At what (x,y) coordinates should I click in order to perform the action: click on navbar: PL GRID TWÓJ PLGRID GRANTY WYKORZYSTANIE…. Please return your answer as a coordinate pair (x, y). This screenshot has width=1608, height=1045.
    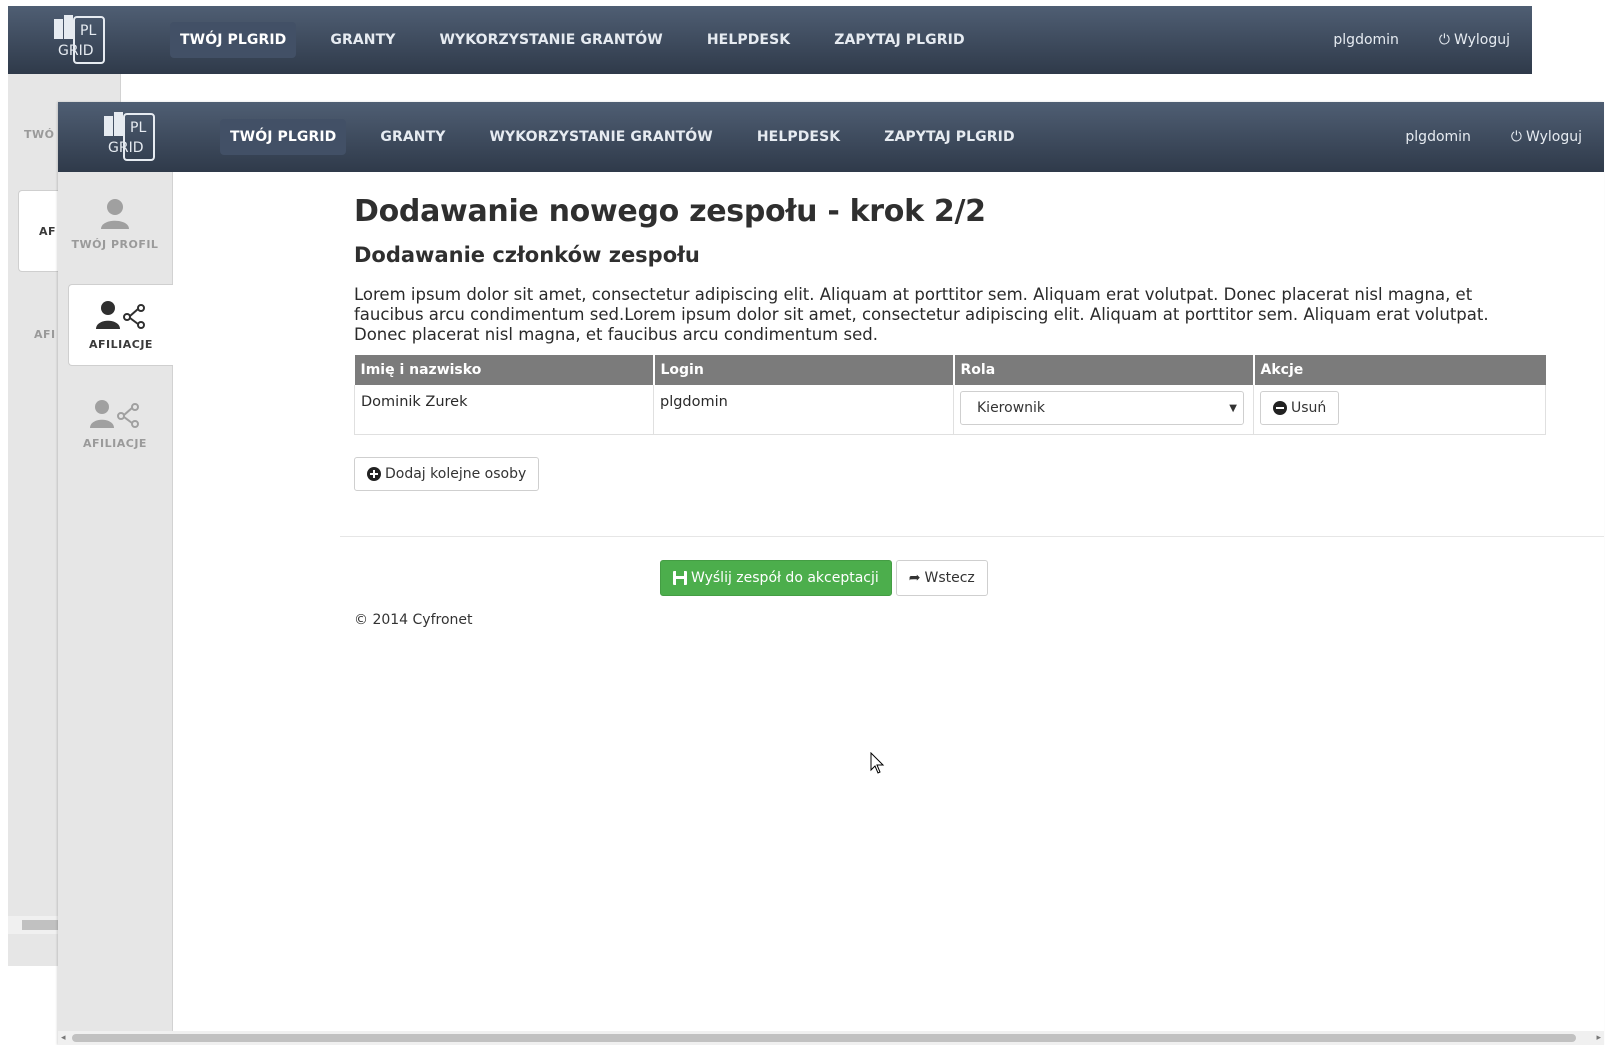
    Looking at the image, I should click on (831, 137).